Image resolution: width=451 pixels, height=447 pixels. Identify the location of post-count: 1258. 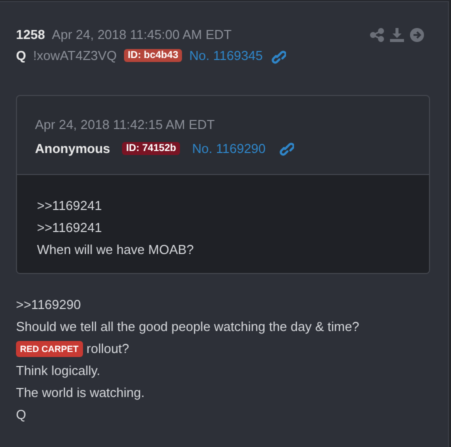
(30, 34).